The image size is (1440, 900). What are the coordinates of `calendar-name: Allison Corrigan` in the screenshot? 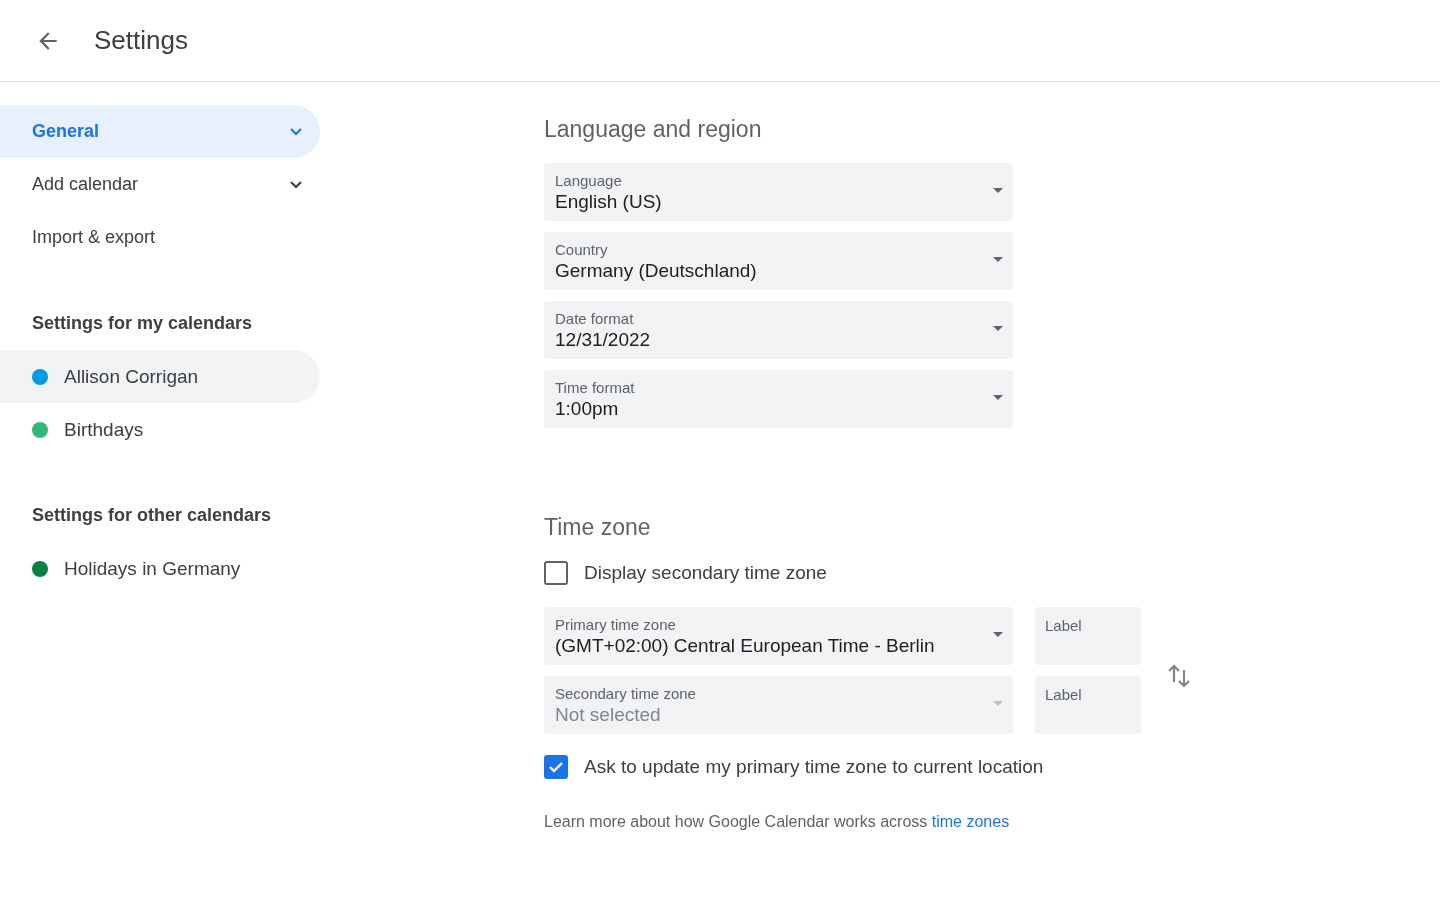 It's located at (131, 376).